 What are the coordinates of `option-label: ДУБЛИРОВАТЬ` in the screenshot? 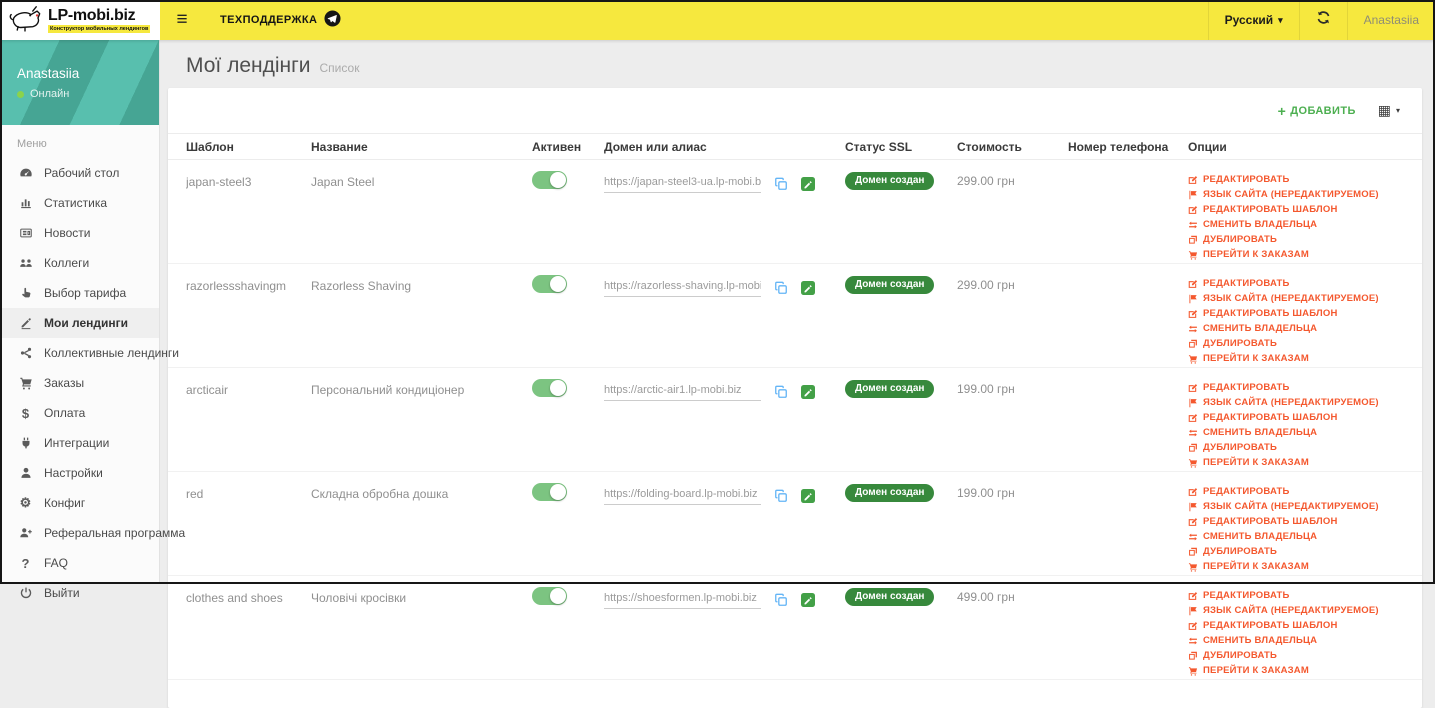 It's located at (1240, 343).